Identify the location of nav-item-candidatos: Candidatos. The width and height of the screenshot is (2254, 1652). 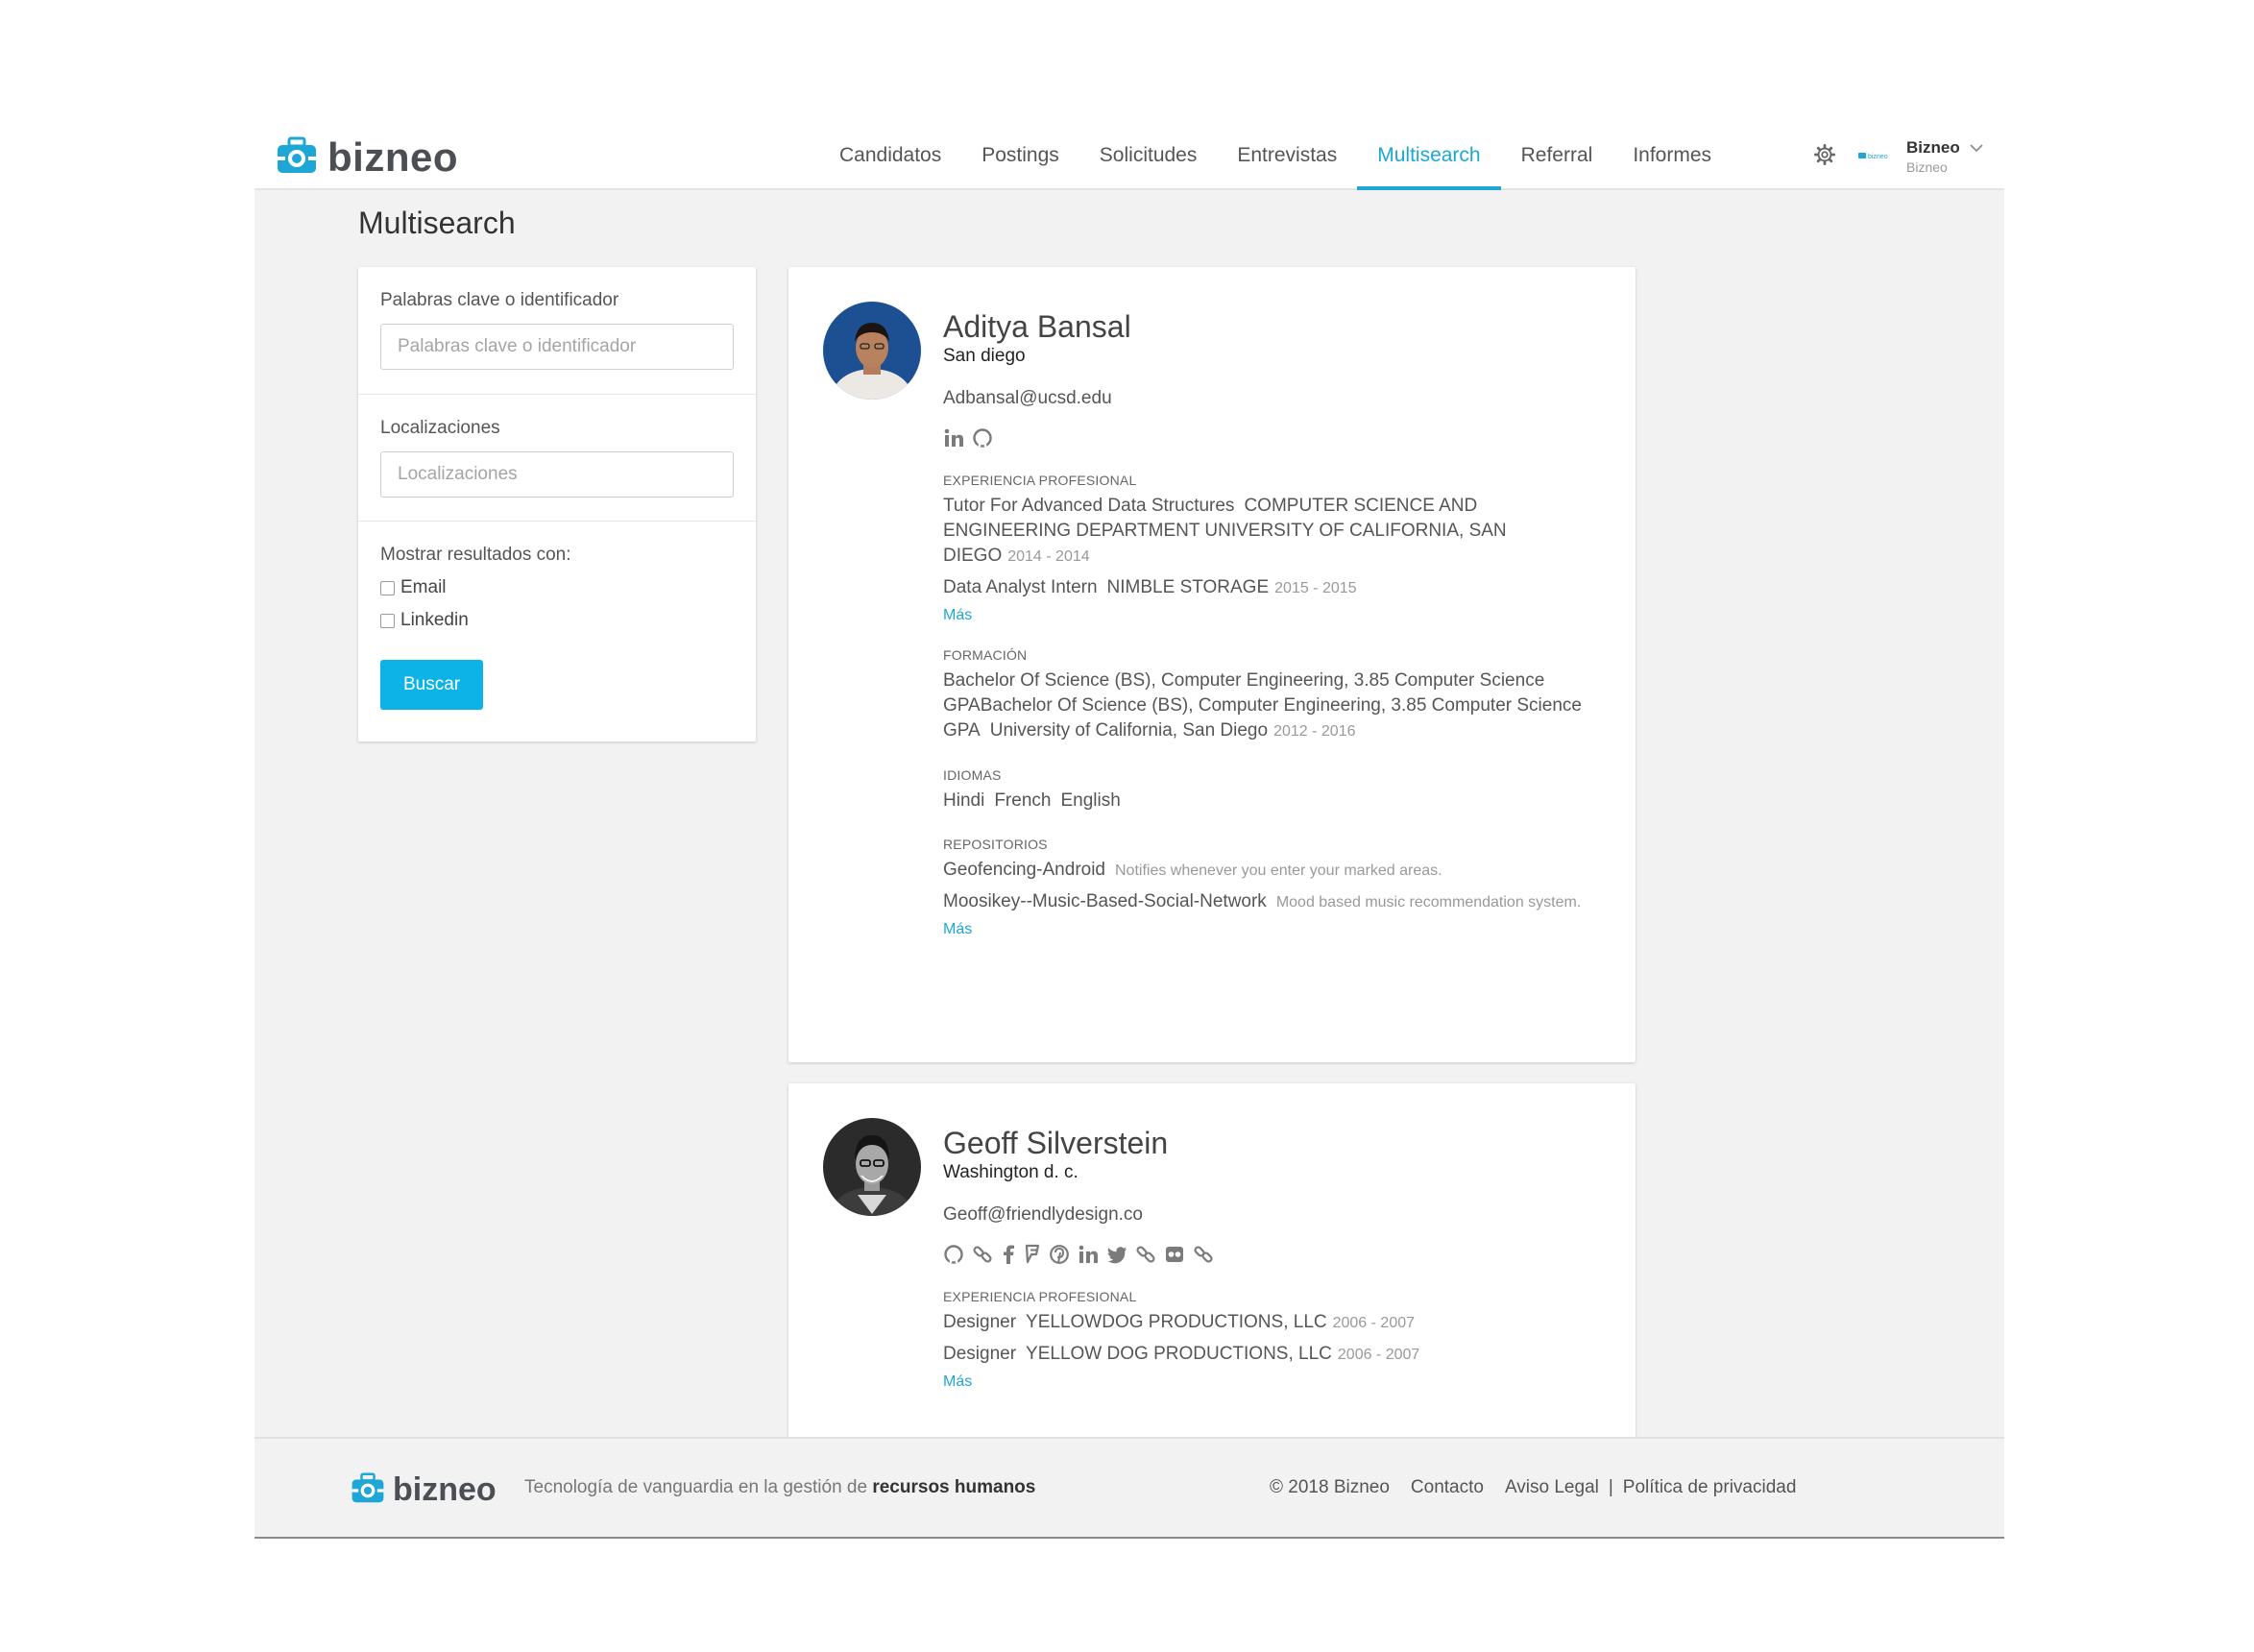
(890, 156).